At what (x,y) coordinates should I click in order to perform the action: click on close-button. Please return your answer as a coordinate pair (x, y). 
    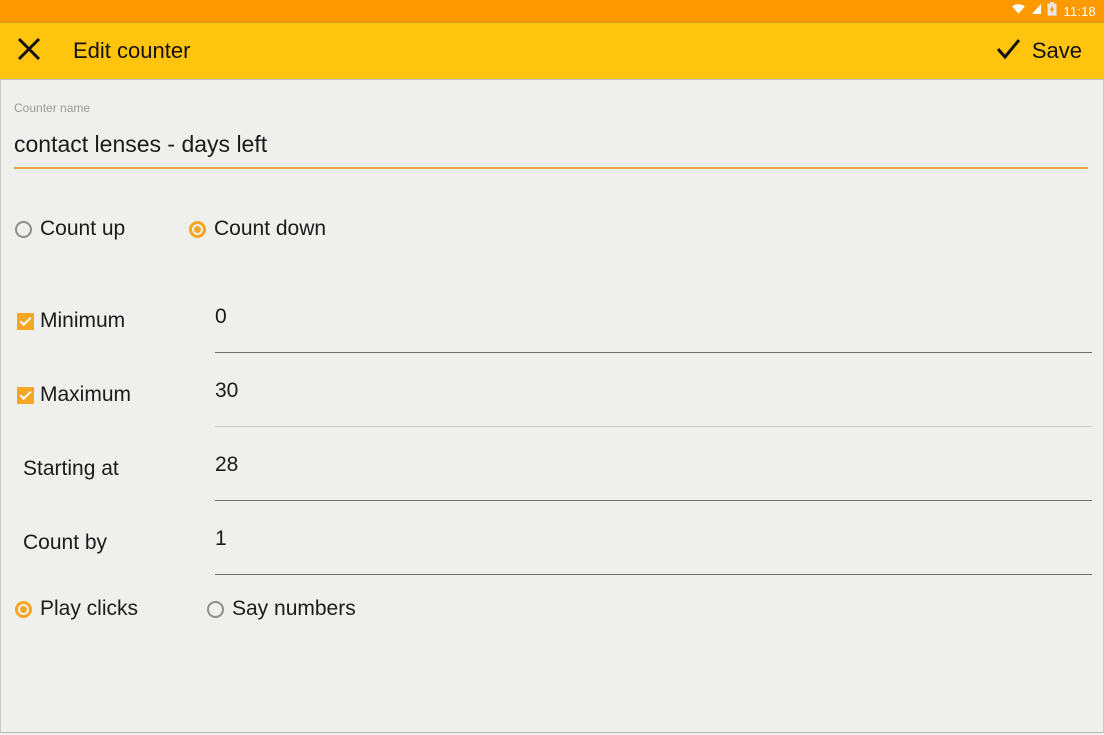
    Looking at the image, I should click on (29, 51).